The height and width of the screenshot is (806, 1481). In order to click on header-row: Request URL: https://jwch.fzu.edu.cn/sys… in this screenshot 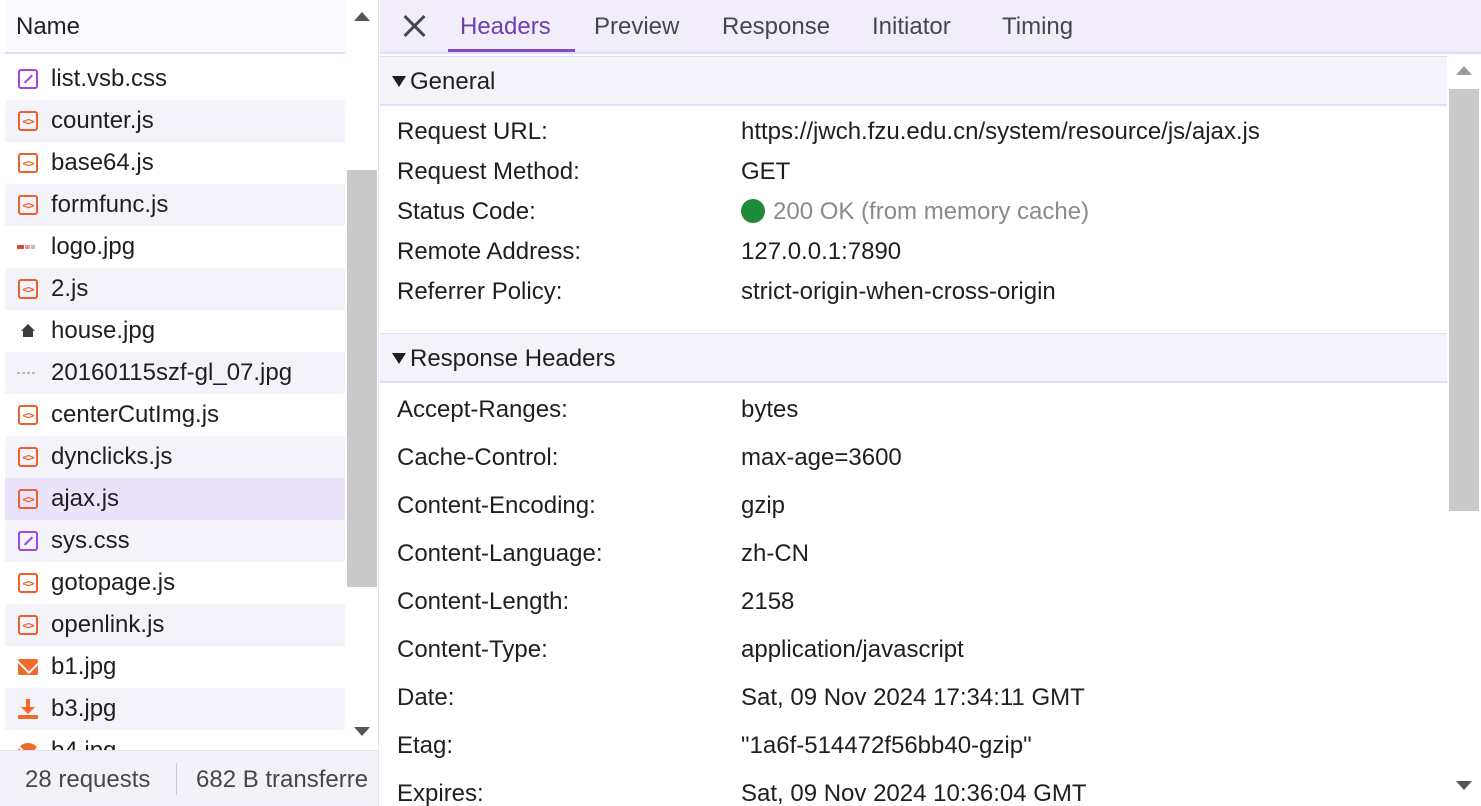, I will do `click(913, 132)`.